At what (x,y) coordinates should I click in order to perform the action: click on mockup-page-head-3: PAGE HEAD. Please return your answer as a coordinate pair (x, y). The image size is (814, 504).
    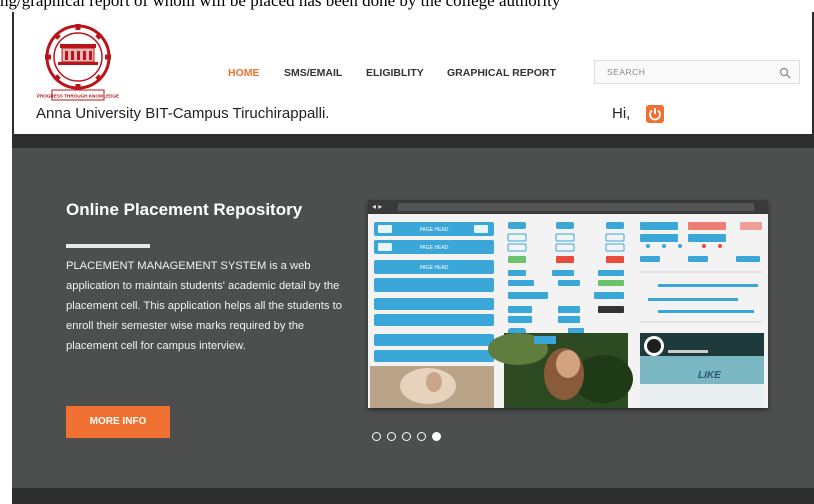
    Looking at the image, I should click on (434, 268).